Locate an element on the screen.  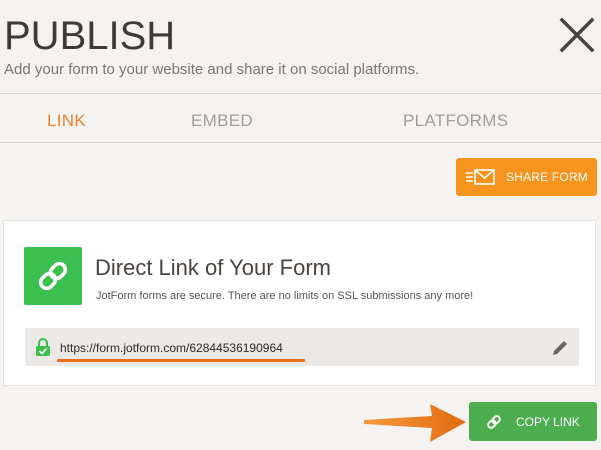
lock-icon is located at coordinates (43, 347).